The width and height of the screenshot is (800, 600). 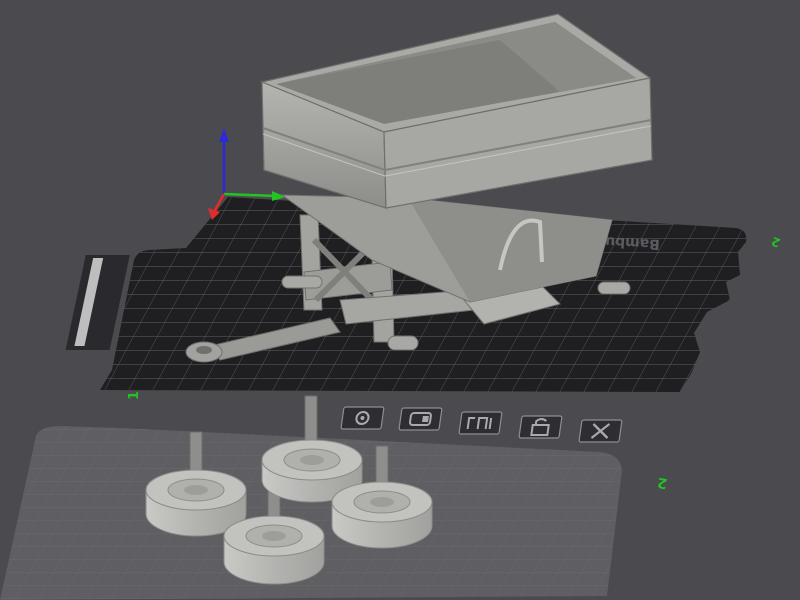 I want to click on x-axis, so click(x=250, y=195).